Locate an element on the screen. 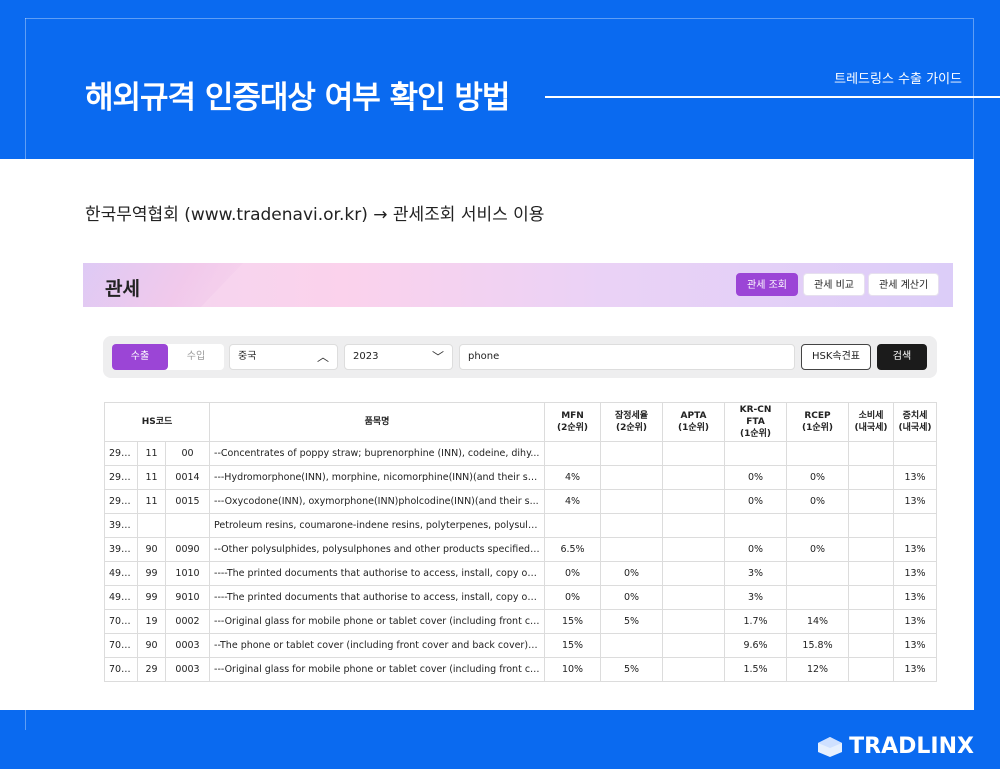 The width and height of the screenshot is (1000, 769). cell-hs-heading: 99 is located at coordinates (151, 597).